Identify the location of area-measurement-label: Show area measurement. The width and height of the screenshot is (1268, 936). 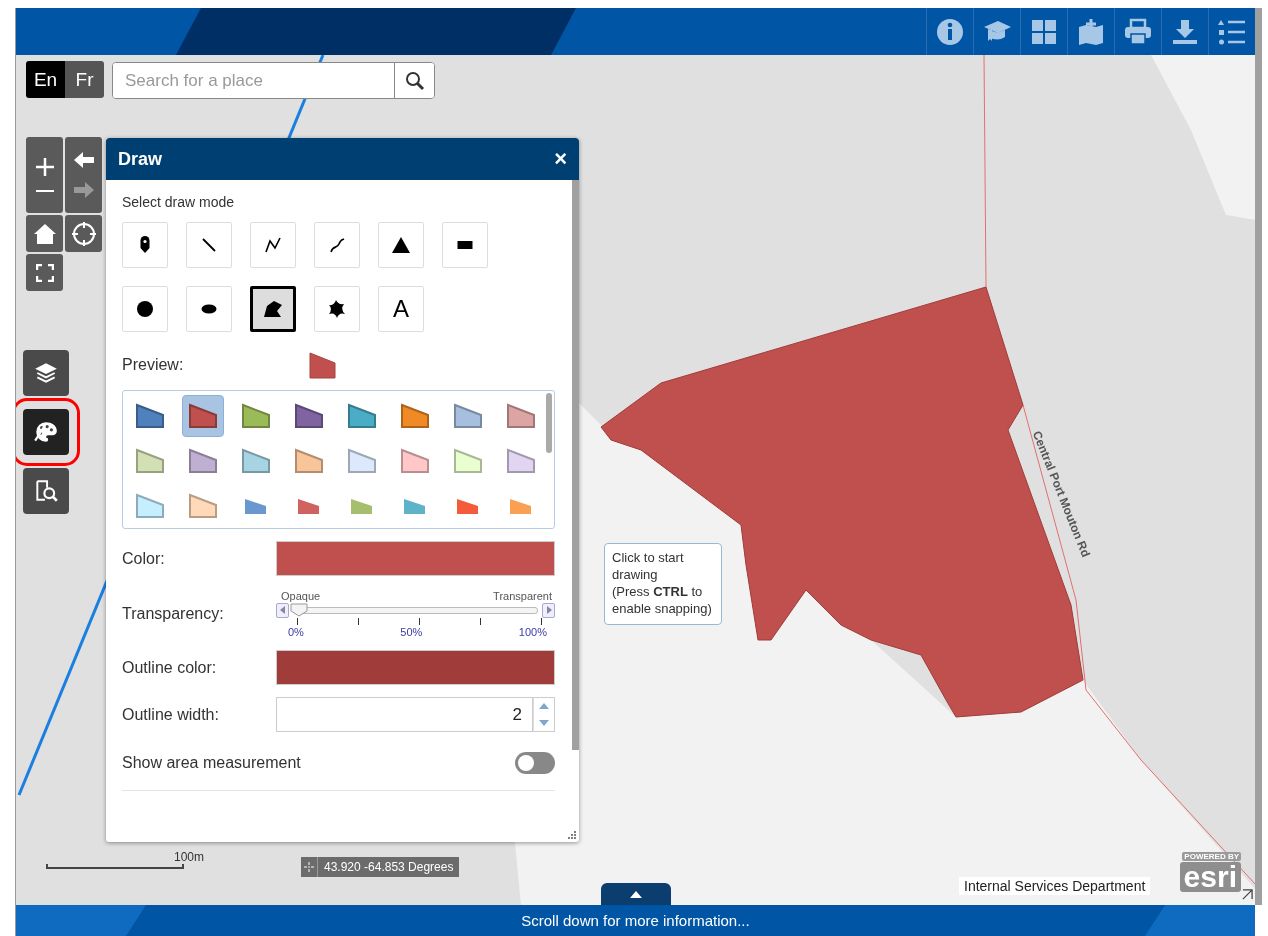
(211, 763).